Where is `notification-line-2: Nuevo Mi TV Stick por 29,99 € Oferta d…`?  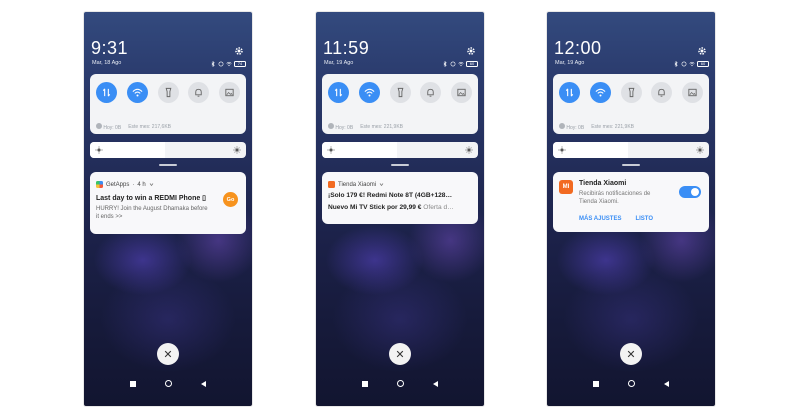 notification-line-2: Nuevo Mi TV Stick por 29,99 € Oferta d… is located at coordinates (391, 207).